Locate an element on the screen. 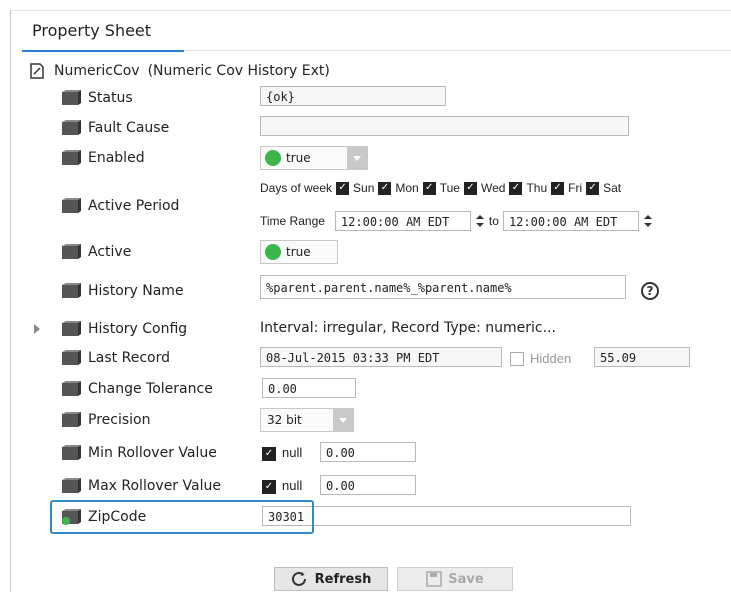 Image resolution: width=731 pixels, height=592 pixels. prop-label: Fault Cause is located at coordinates (129, 128).